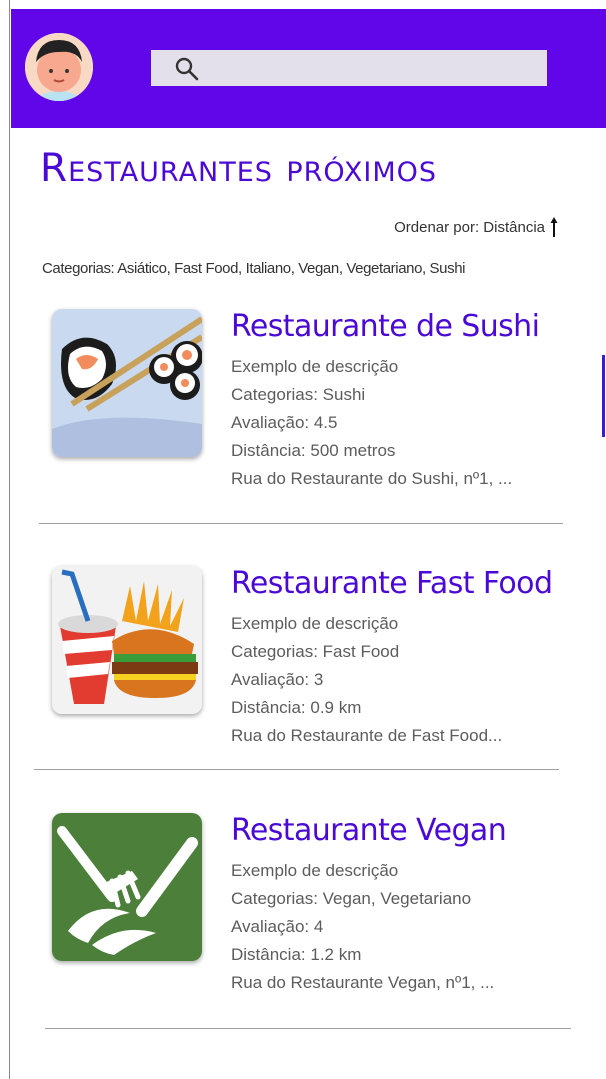 The image size is (606, 1079). I want to click on restaurant-rating: Avaliação: 3, so click(277, 679).